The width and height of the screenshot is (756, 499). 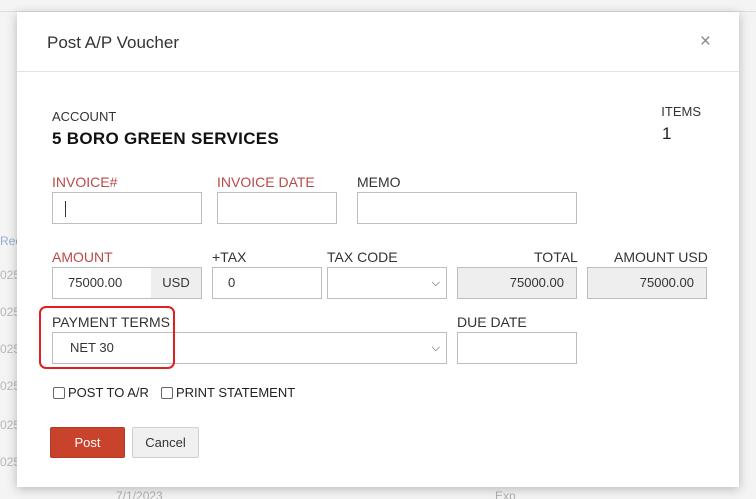 What do you see at coordinates (113, 42) in the screenshot?
I see `dialog-title: Post A/P Voucher` at bounding box center [113, 42].